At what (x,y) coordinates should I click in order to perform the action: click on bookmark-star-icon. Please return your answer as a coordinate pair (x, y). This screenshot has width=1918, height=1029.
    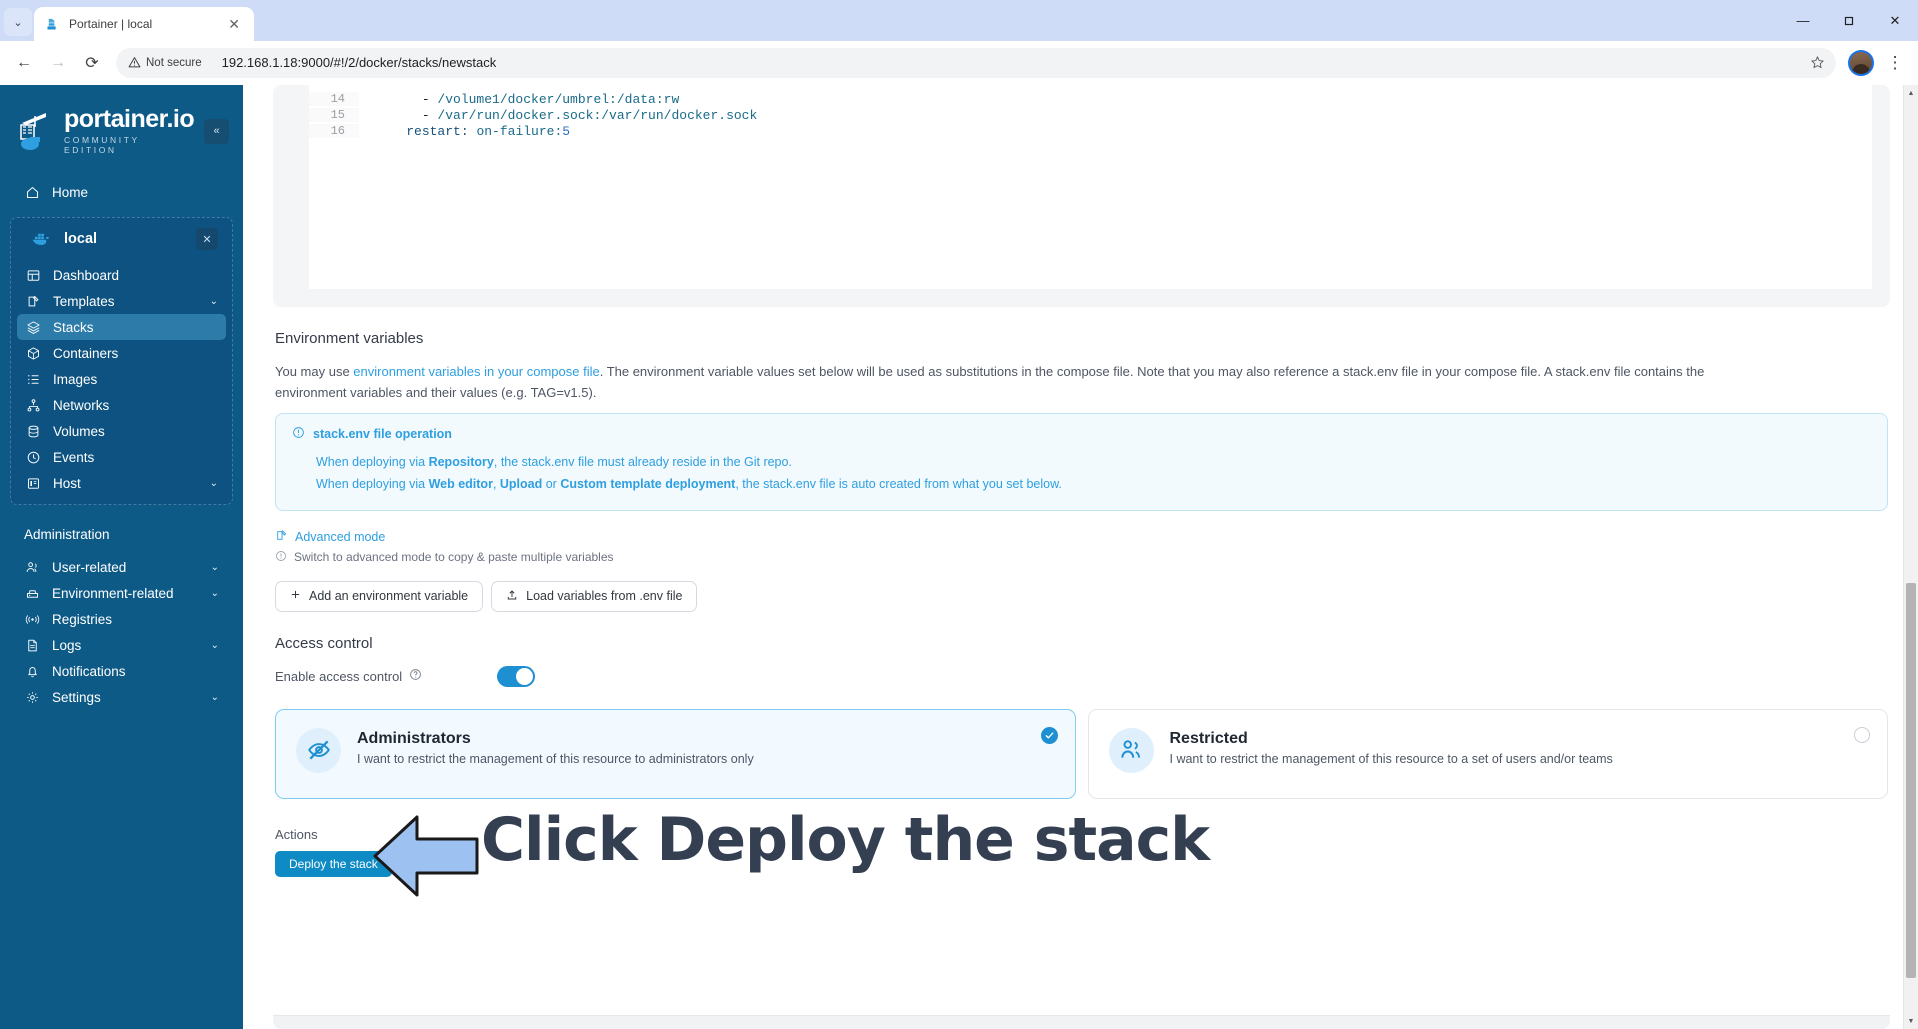
    Looking at the image, I should click on (1817, 63).